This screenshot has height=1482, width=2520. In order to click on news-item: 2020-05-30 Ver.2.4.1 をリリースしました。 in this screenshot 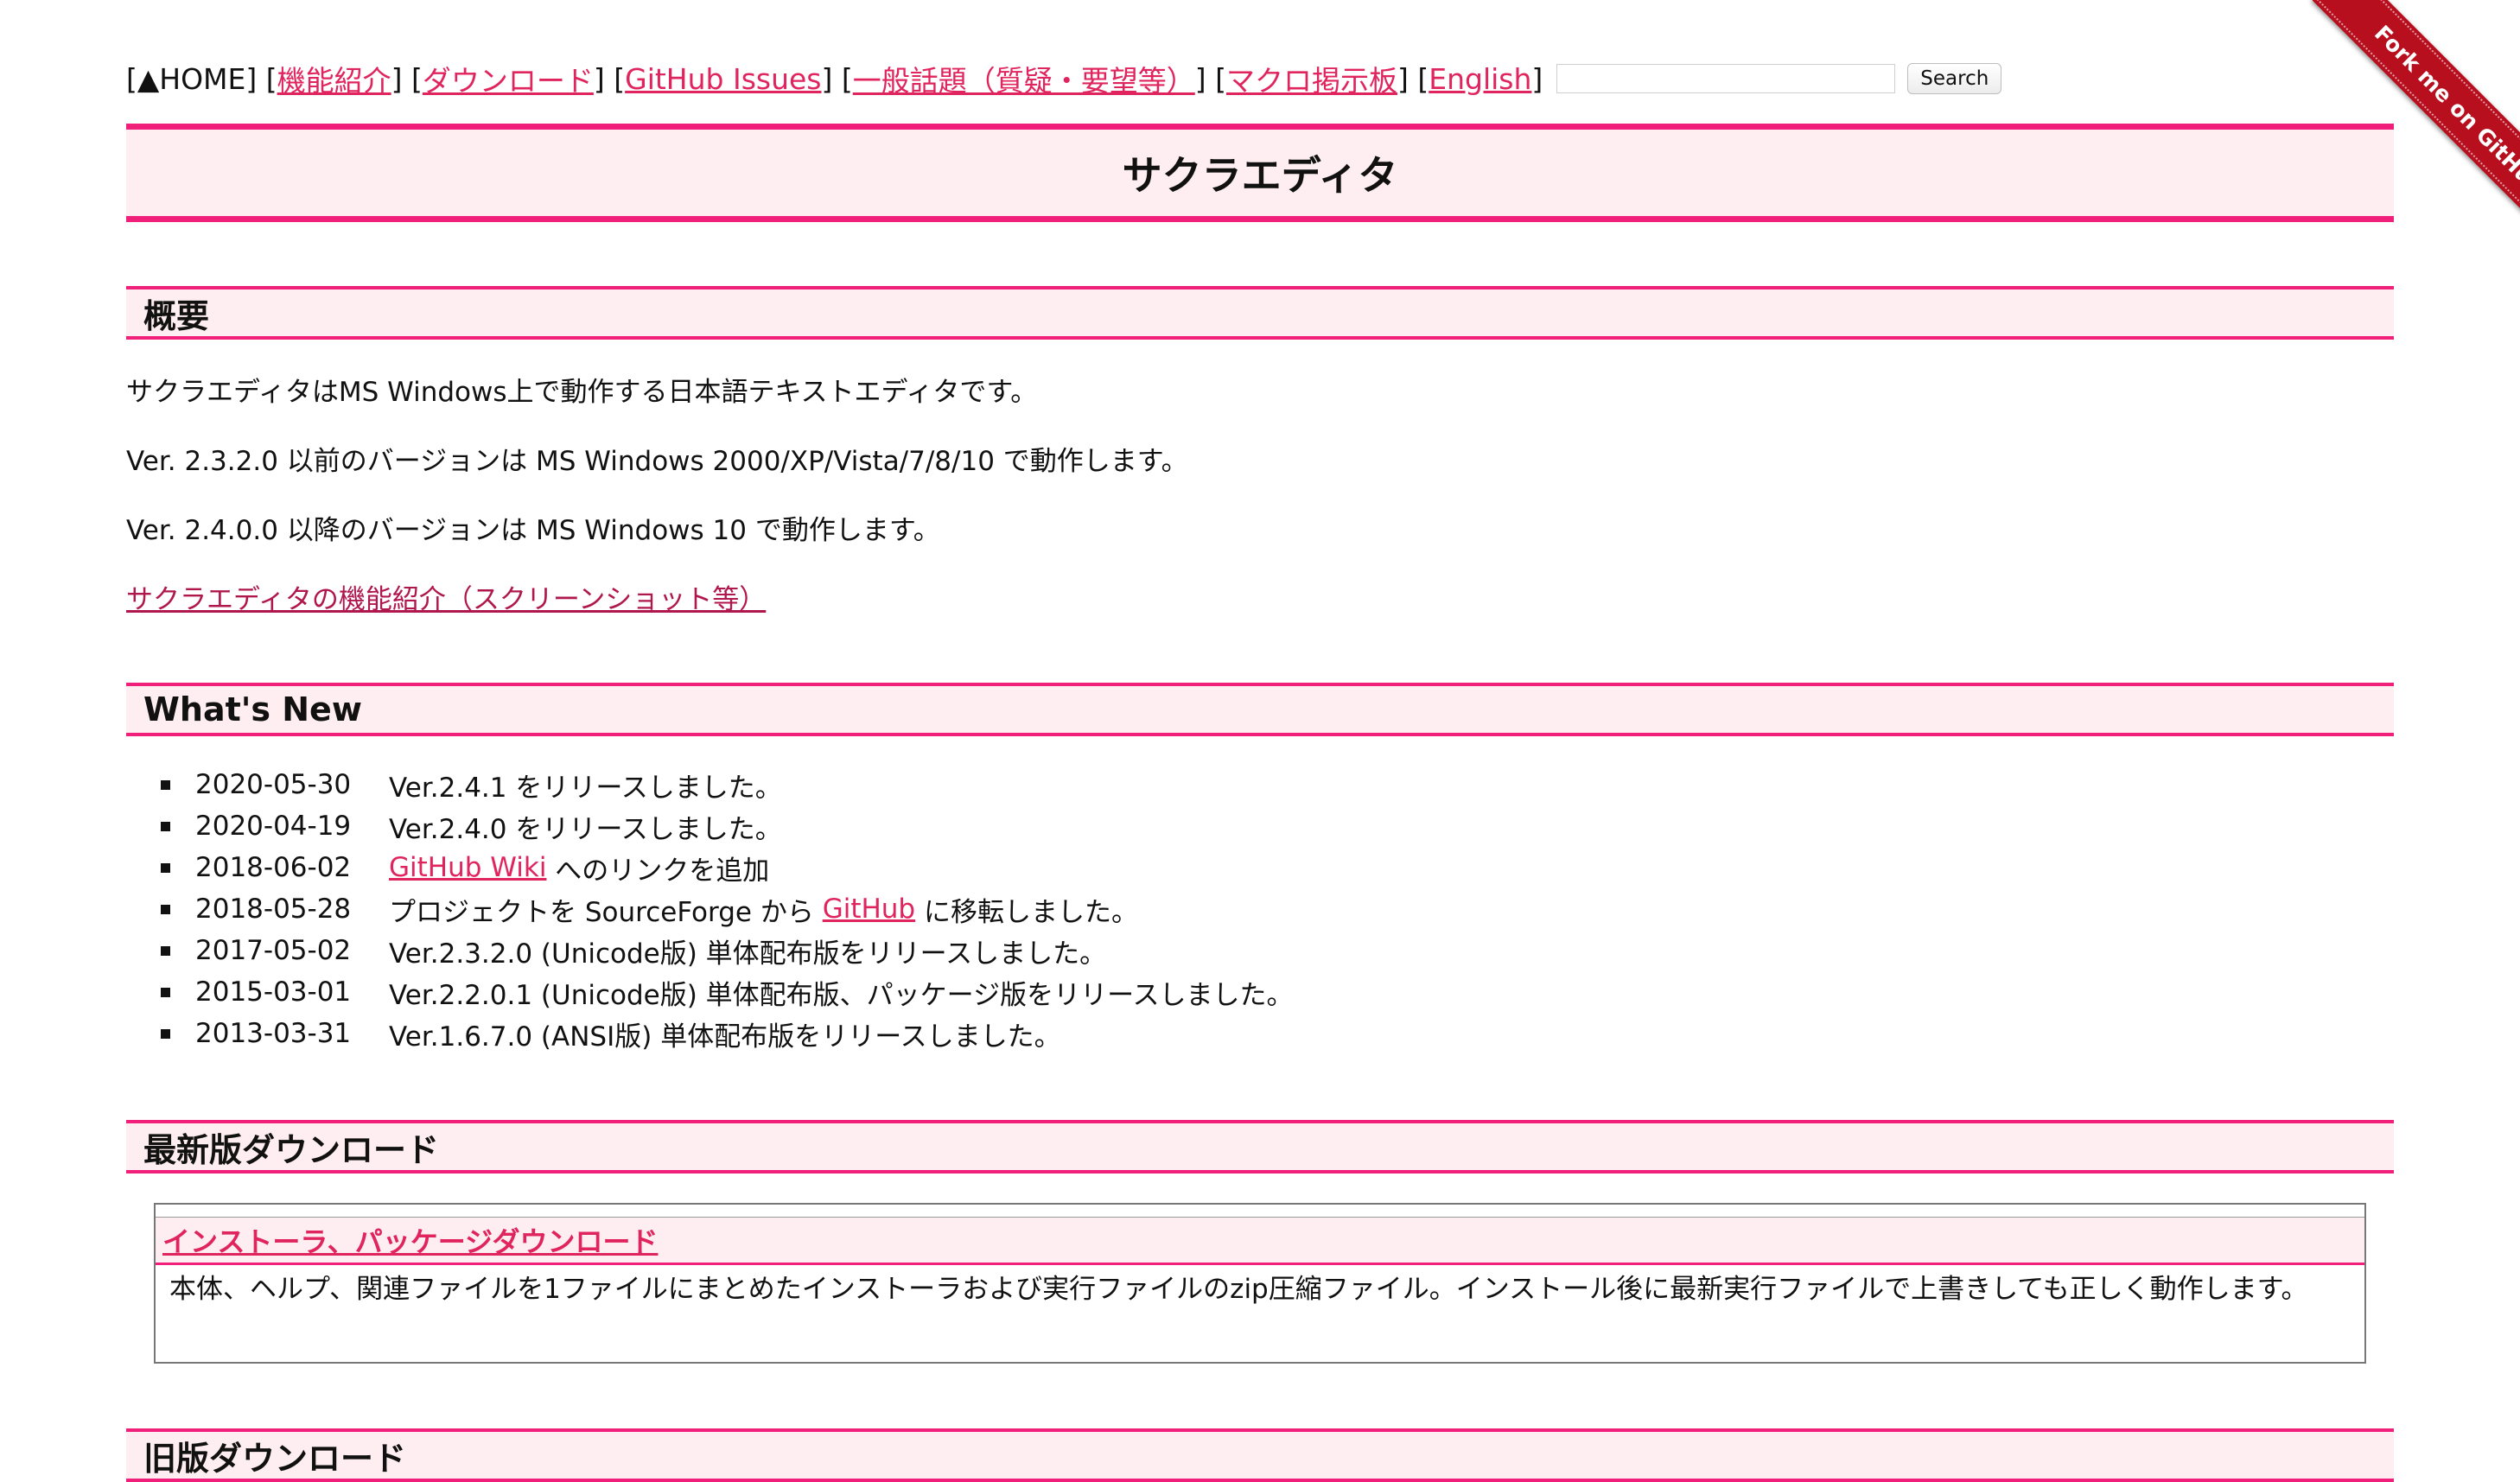, I will do `click(727, 784)`.